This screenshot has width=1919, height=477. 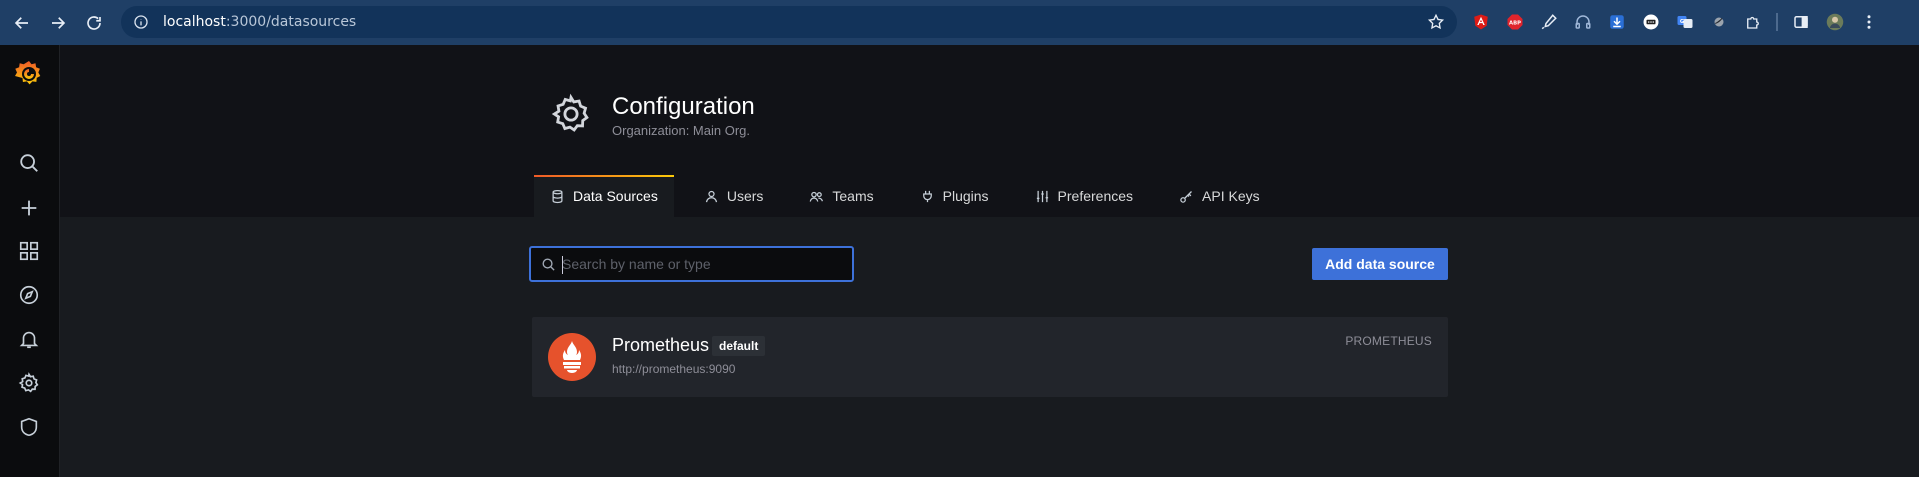 What do you see at coordinates (1388, 341) in the screenshot?
I see `datasource-type: PROMETHEUS` at bounding box center [1388, 341].